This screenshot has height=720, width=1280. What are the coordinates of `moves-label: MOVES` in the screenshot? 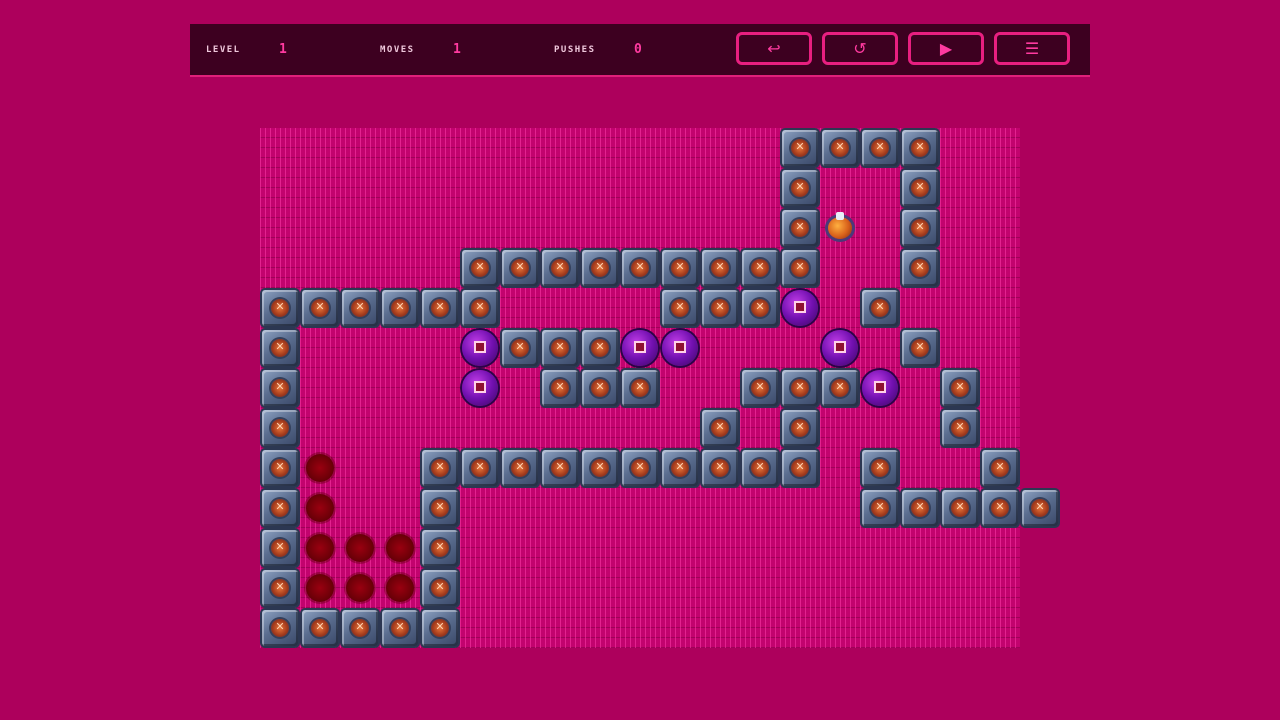 It's located at (397, 50).